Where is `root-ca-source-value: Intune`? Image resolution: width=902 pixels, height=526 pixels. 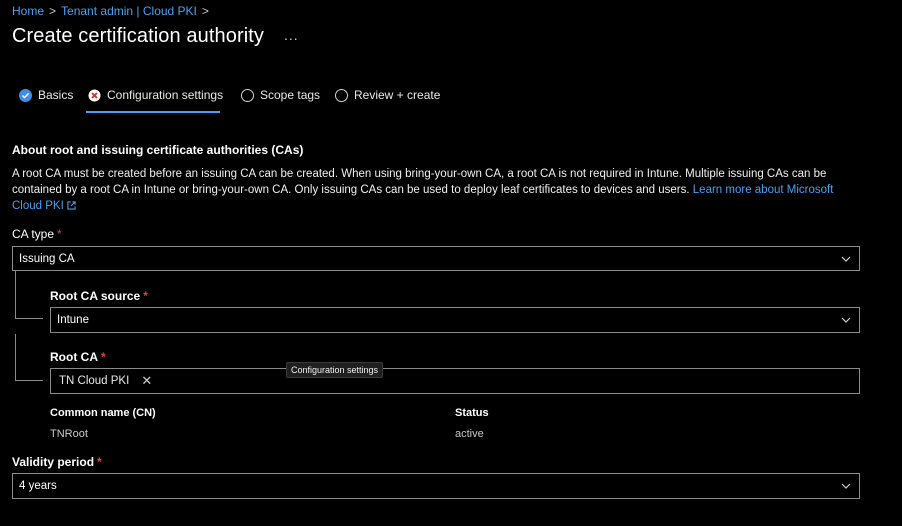
root-ca-source-value: Intune is located at coordinates (73, 320).